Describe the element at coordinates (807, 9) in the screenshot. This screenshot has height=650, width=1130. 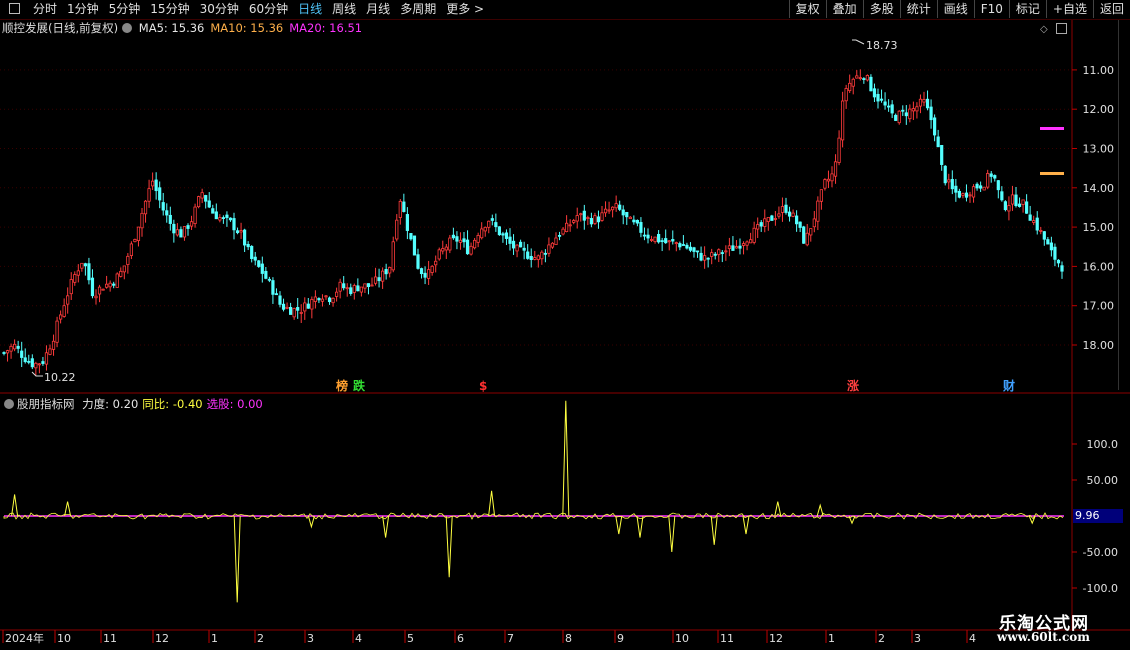
I see `toolbar-button-0: 复权` at that location.